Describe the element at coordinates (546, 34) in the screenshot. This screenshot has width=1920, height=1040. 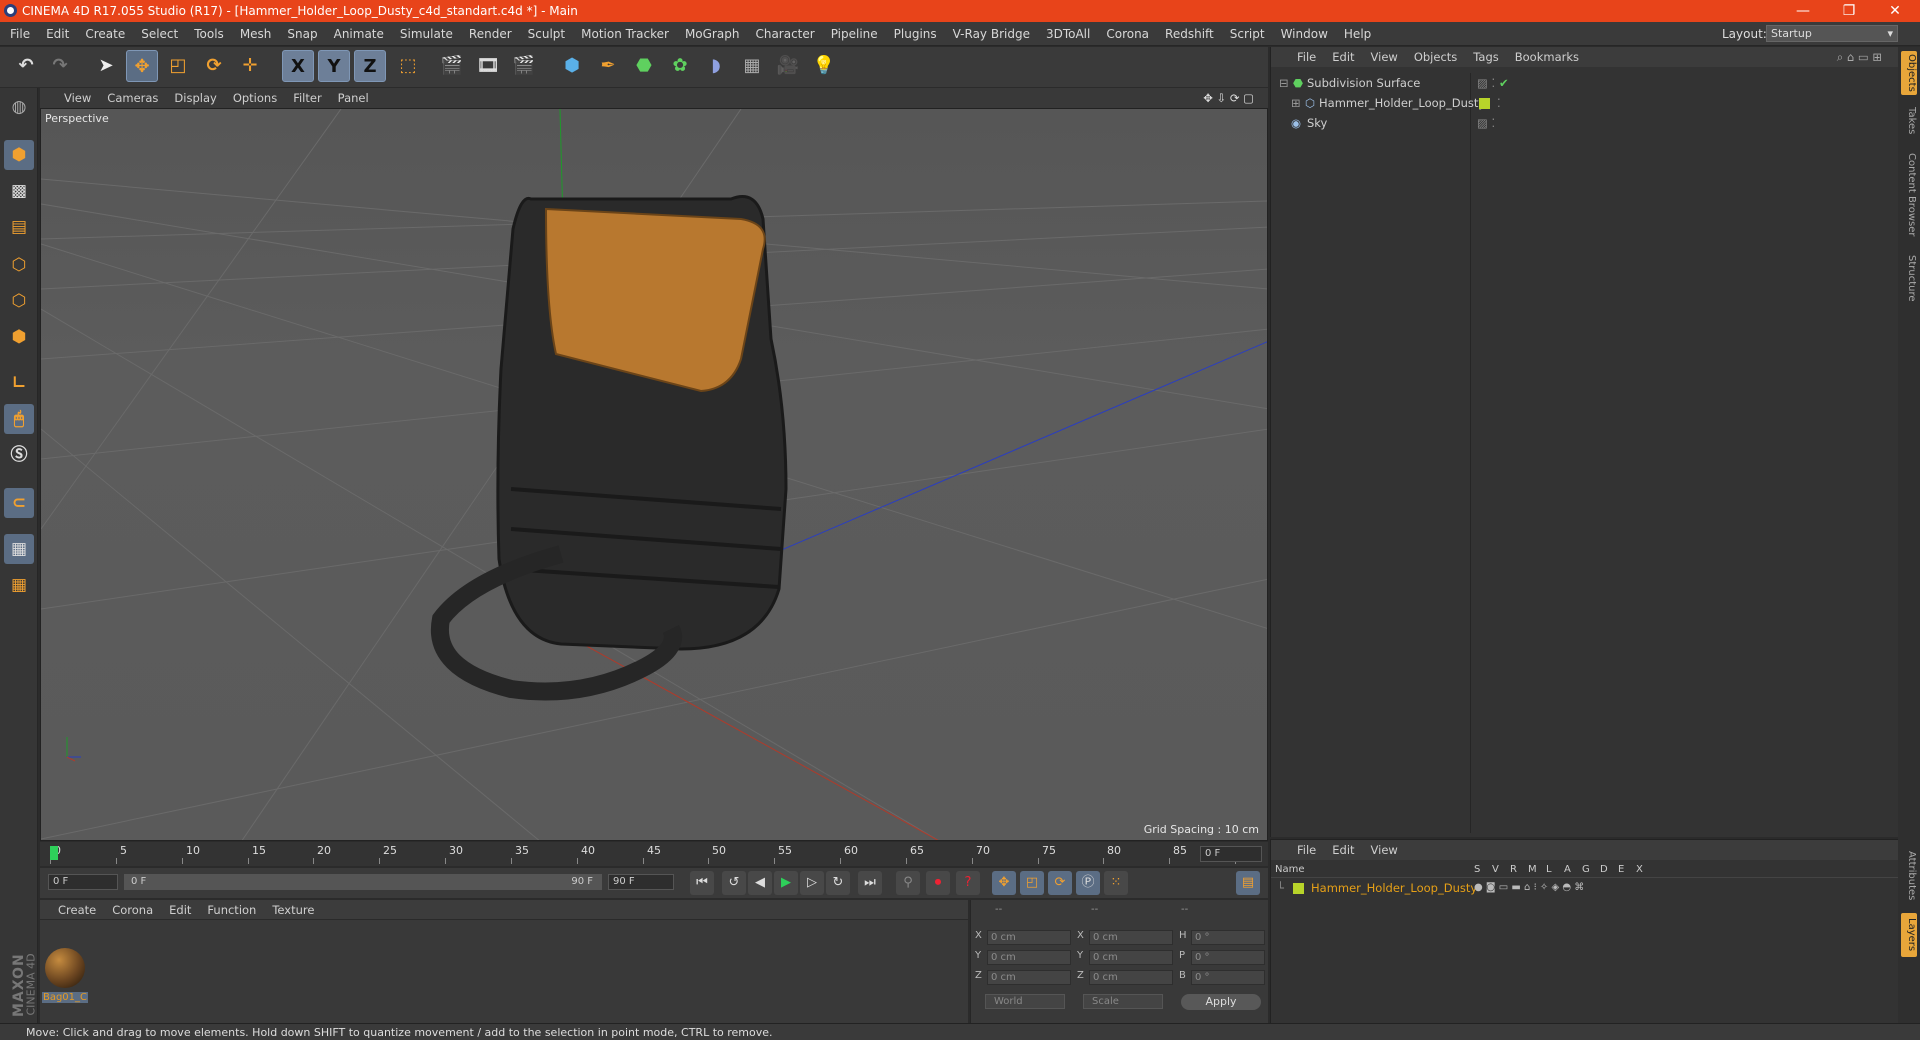
I see `menu-sculpt: Sculpt` at that location.